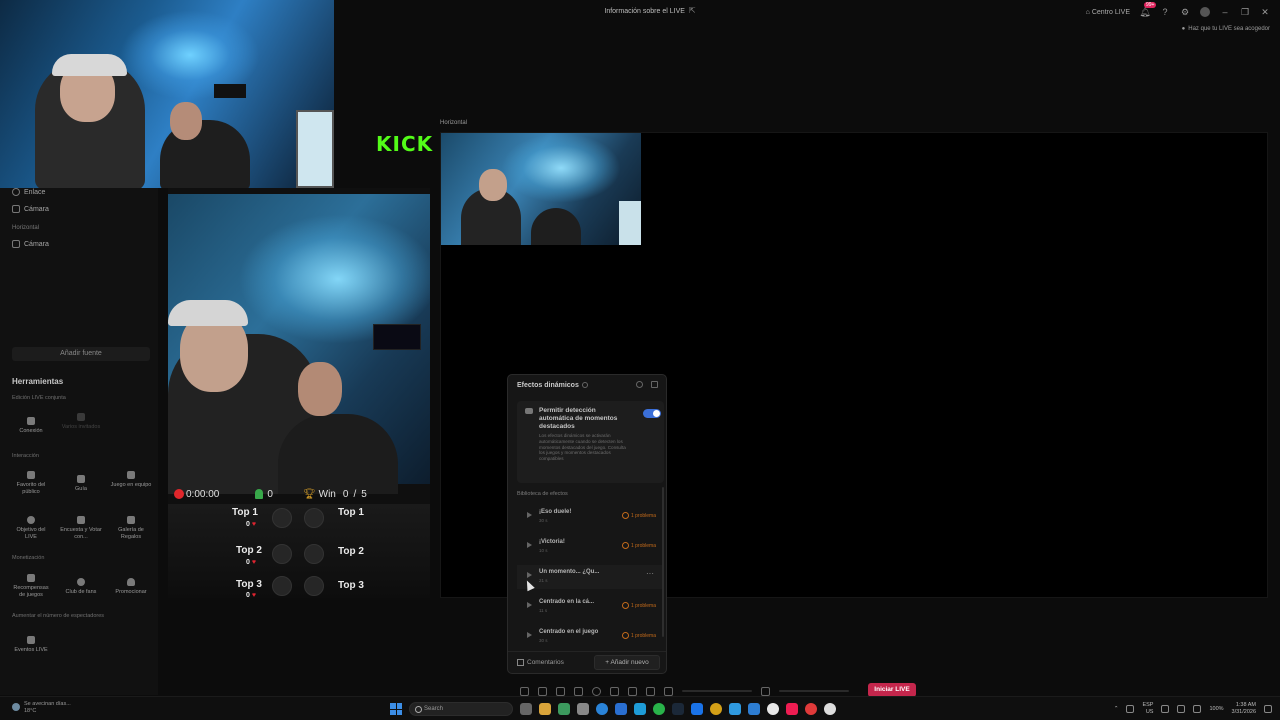 This screenshot has width=1280, height=720. Describe the element at coordinates (81, 354) in the screenshot. I see `add-source-button: Añadir fuente` at that location.